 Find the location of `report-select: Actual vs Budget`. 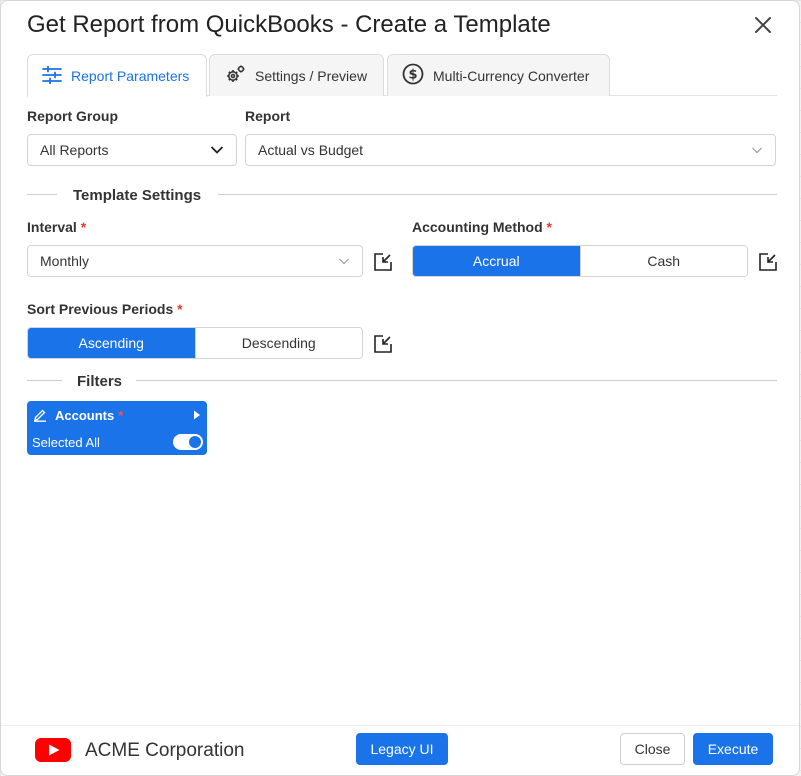

report-select: Actual vs Budget is located at coordinates (510, 150).